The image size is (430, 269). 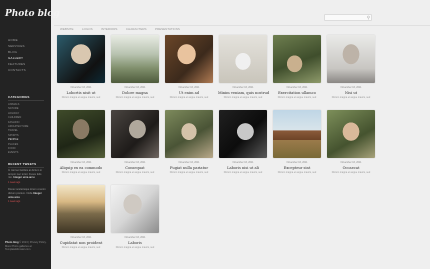 I want to click on post-title: Laboris nisi ut ali, so click(x=243, y=168).